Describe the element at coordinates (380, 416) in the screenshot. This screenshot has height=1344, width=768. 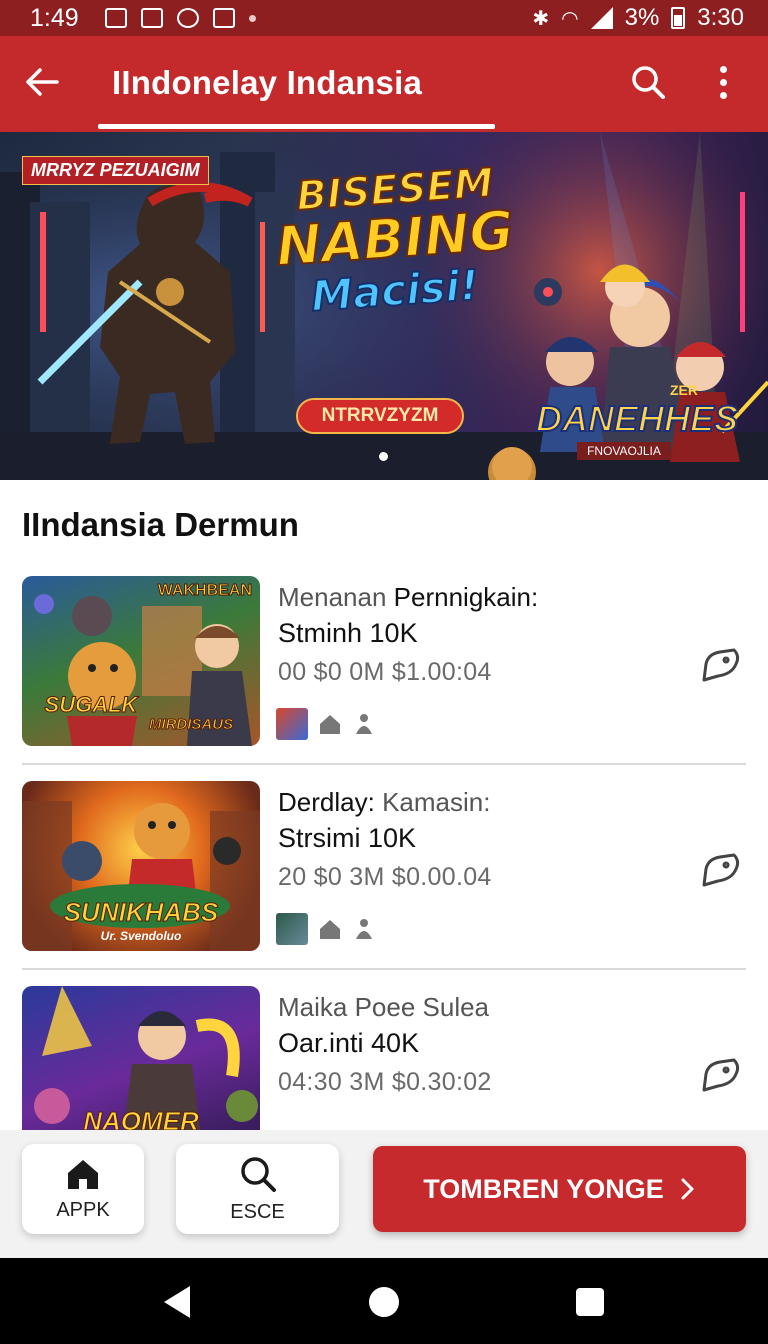
I see `banner-cta-button: NTRRVZYZM` at that location.